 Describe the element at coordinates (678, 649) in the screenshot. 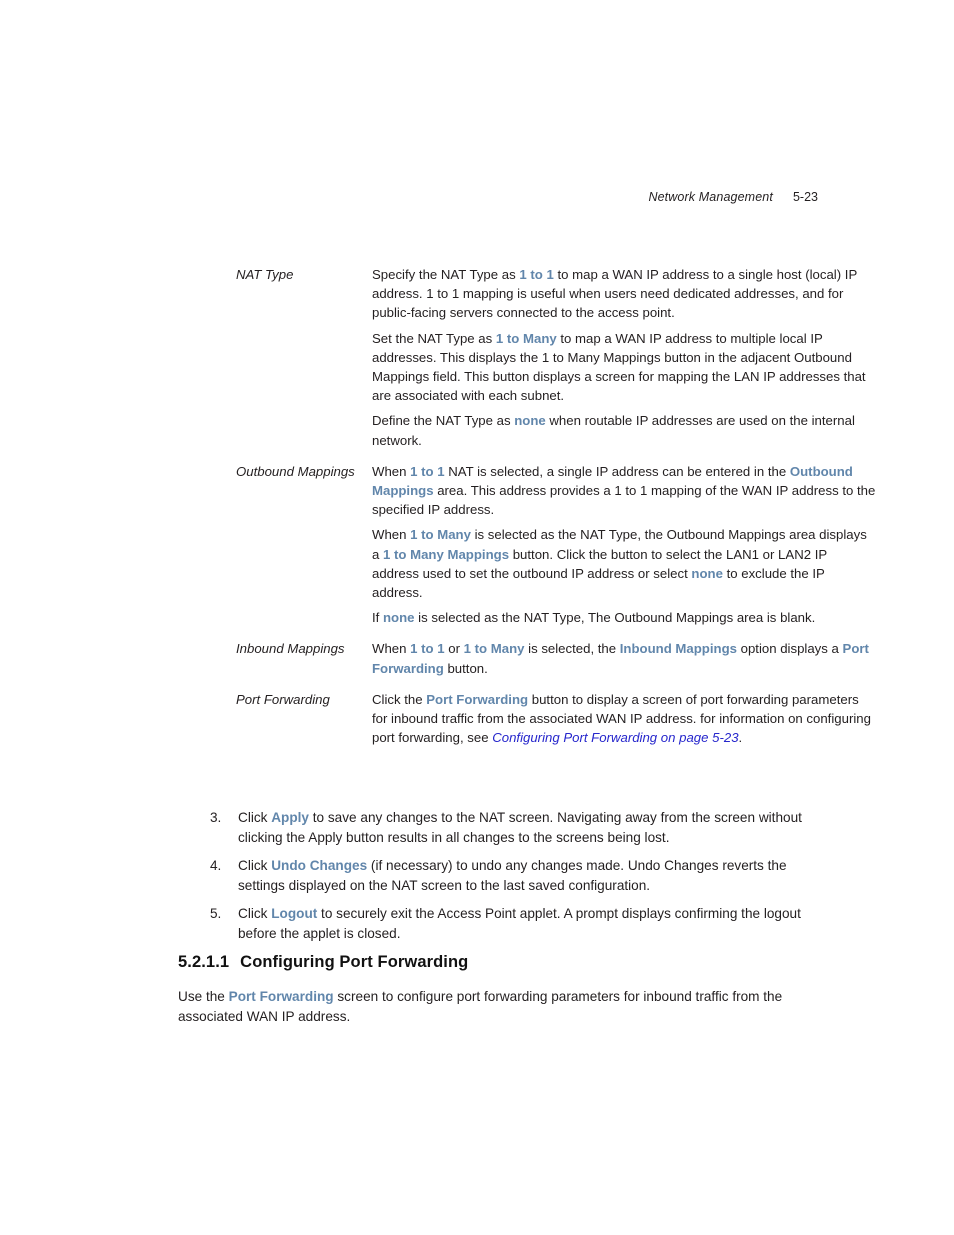

I see `ui-term: Inbound Mappings` at that location.